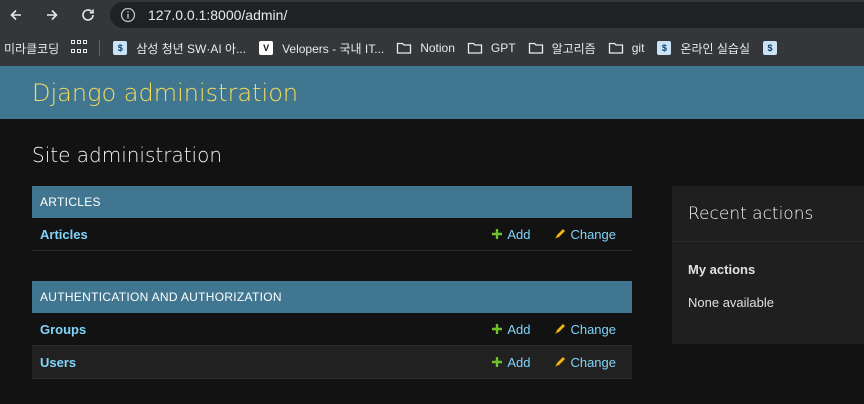 This screenshot has width=864, height=404. Describe the element at coordinates (265, 362) in the screenshot. I see `model-link-users: Users` at that location.